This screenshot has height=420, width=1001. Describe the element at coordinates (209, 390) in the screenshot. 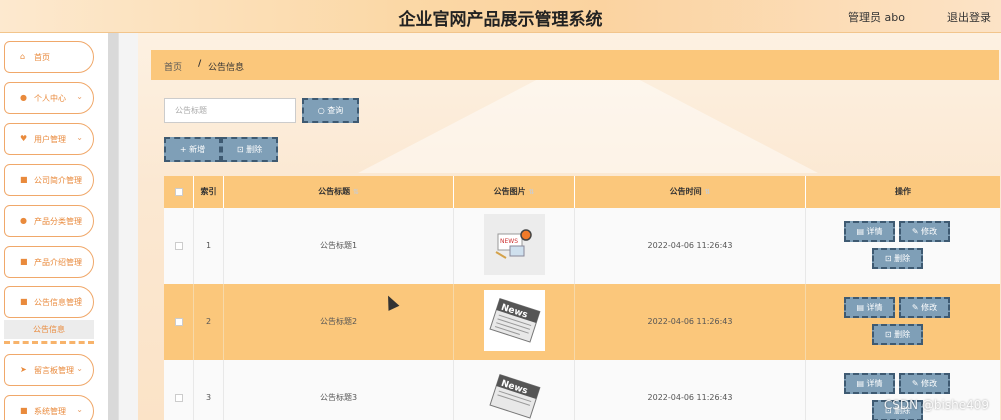

I see `row-index: 3` at that location.